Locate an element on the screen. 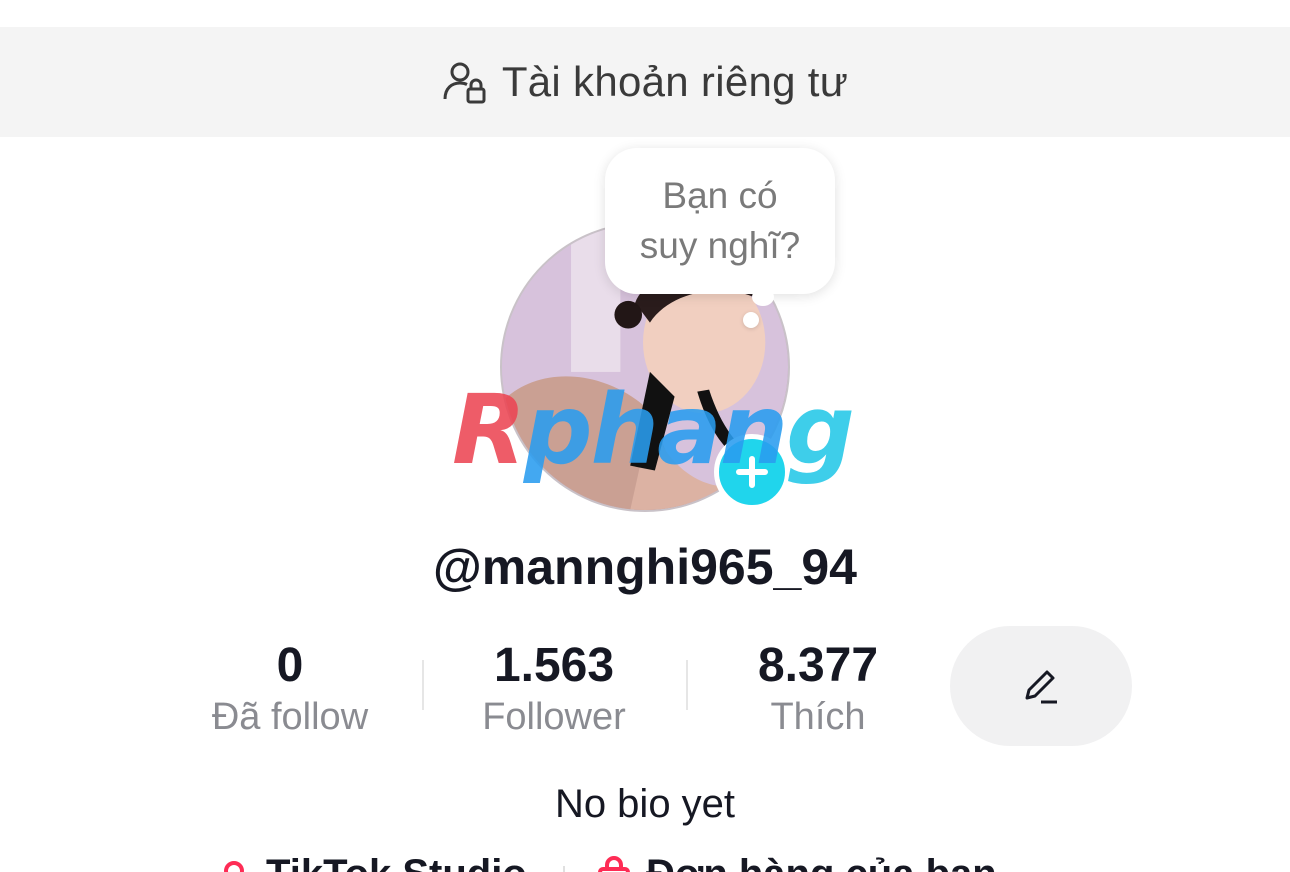  thought-bubble: Bạn có suy nghĩ? is located at coordinates (720, 221).